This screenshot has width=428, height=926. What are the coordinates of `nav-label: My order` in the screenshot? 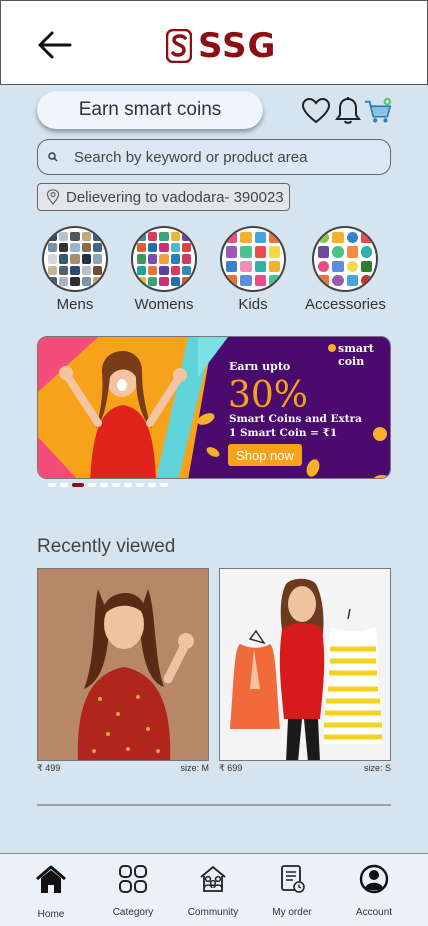 It's located at (292, 912).